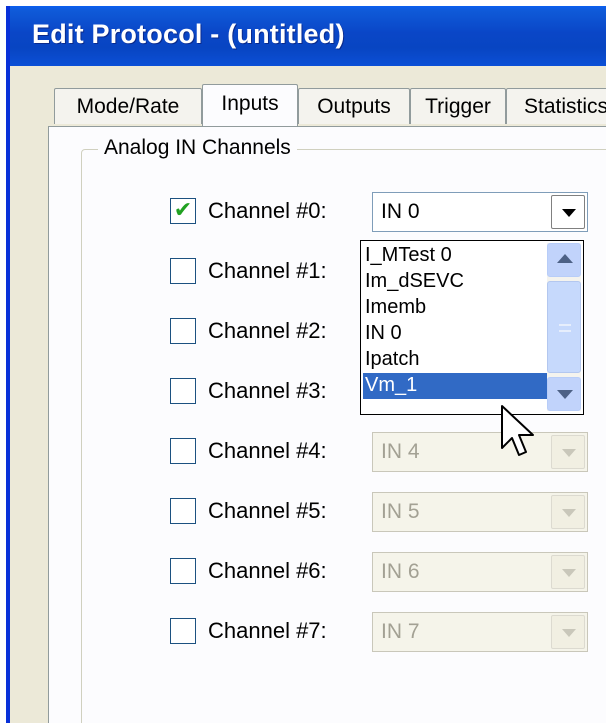 The width and height of the screenshot is (606, 723). Describe the element at coordinates (344, 512) in the screenshot. I see `channel-row-5: Channel #5: IN 5` at that location.